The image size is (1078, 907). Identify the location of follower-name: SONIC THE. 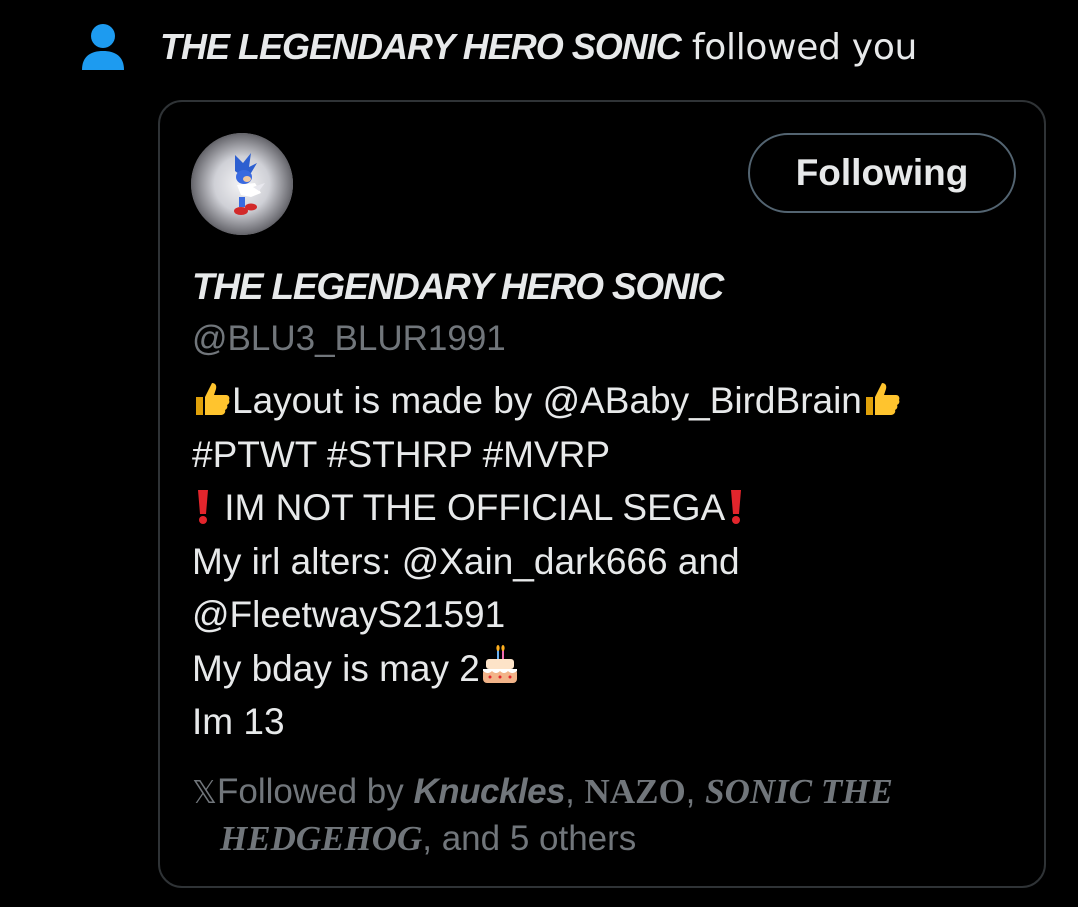
(799, 791).